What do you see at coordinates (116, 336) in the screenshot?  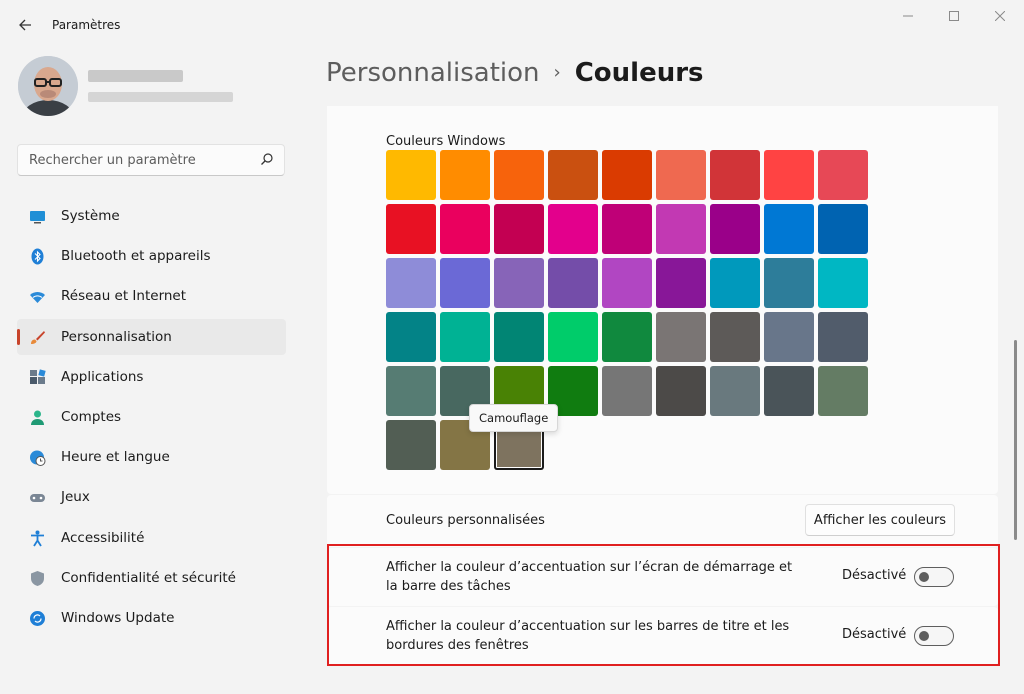 I see `sidebar-item-label: Personnalisation` at bounding box center [116, 336].